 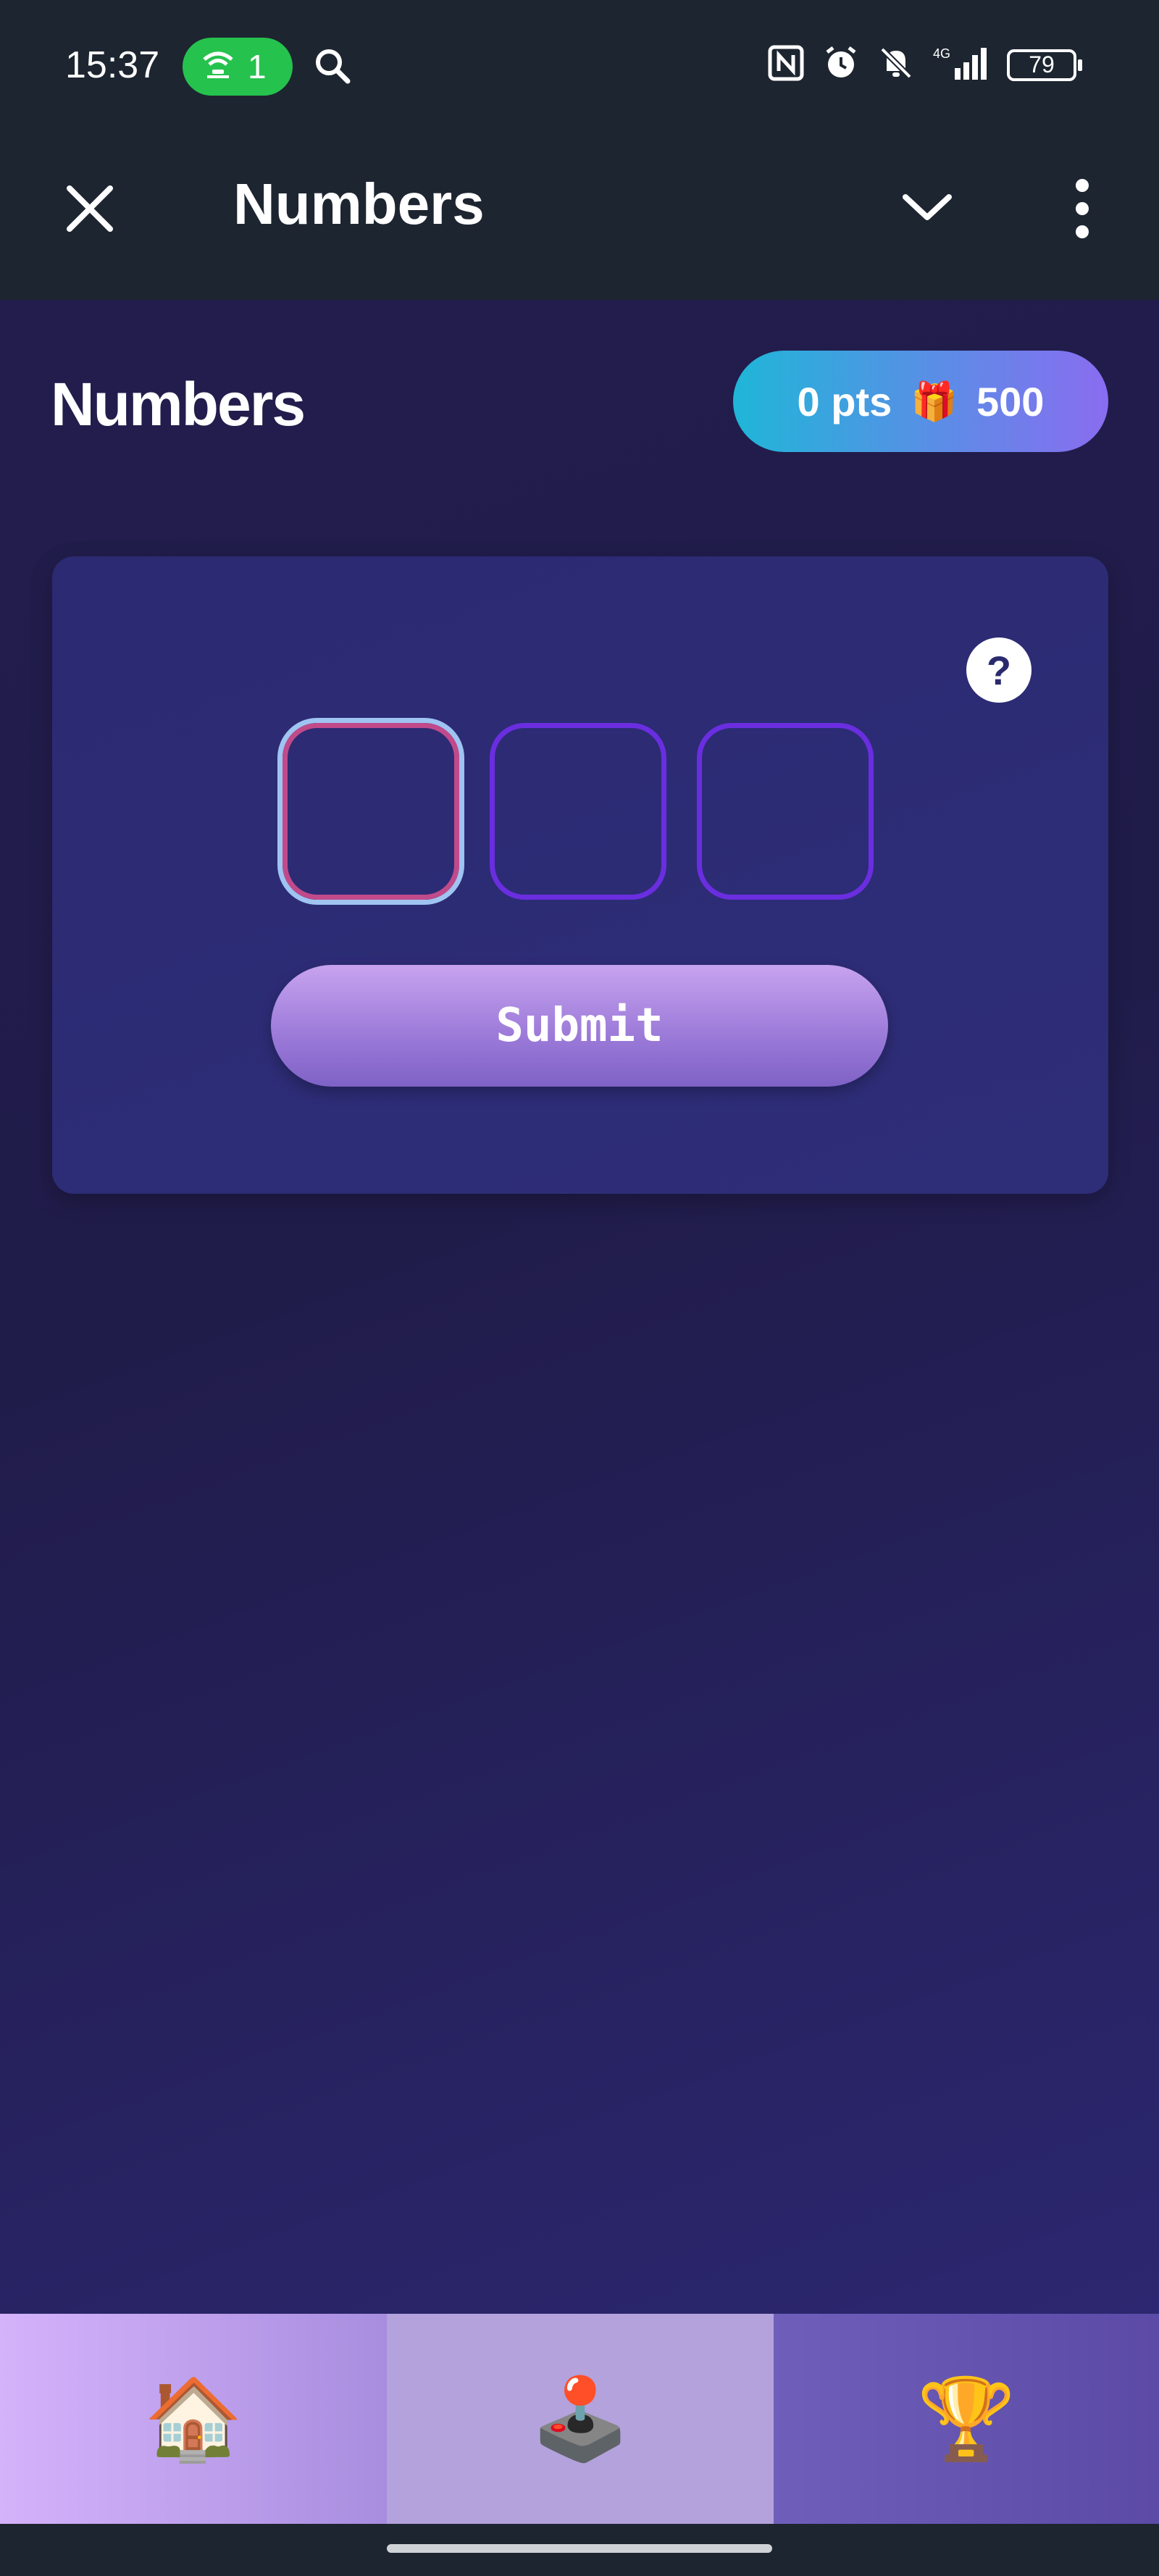 What do you see at coordinates (238, 67) in the screenshot?
I see `hotspot-pill: 1` at bounding box center [238, 67].